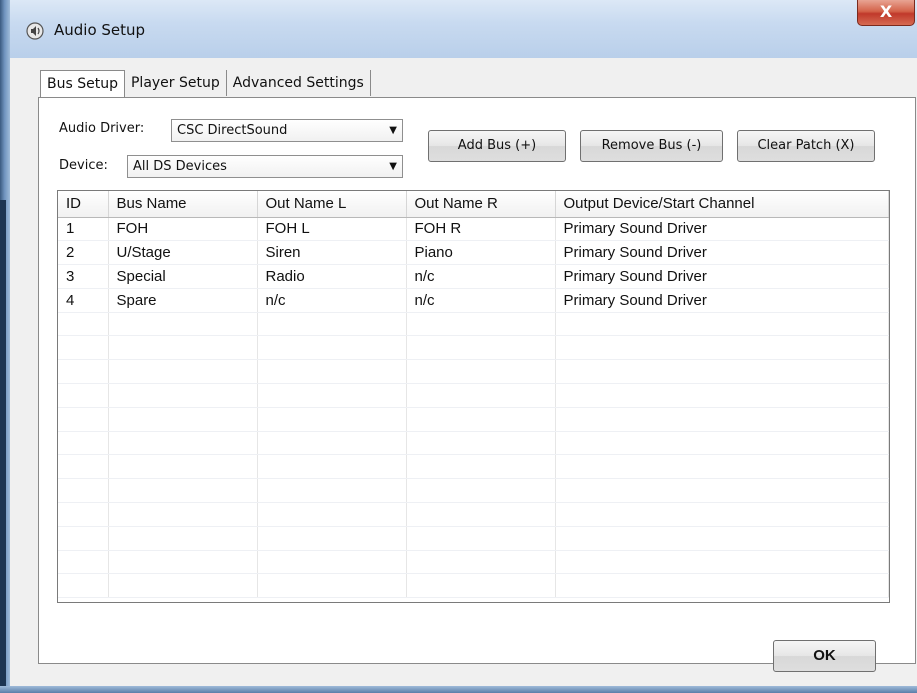 This screenshot has width=917, height=693. I want to click on audio-driver-value: CSC DirectSound, so click(232, 130).